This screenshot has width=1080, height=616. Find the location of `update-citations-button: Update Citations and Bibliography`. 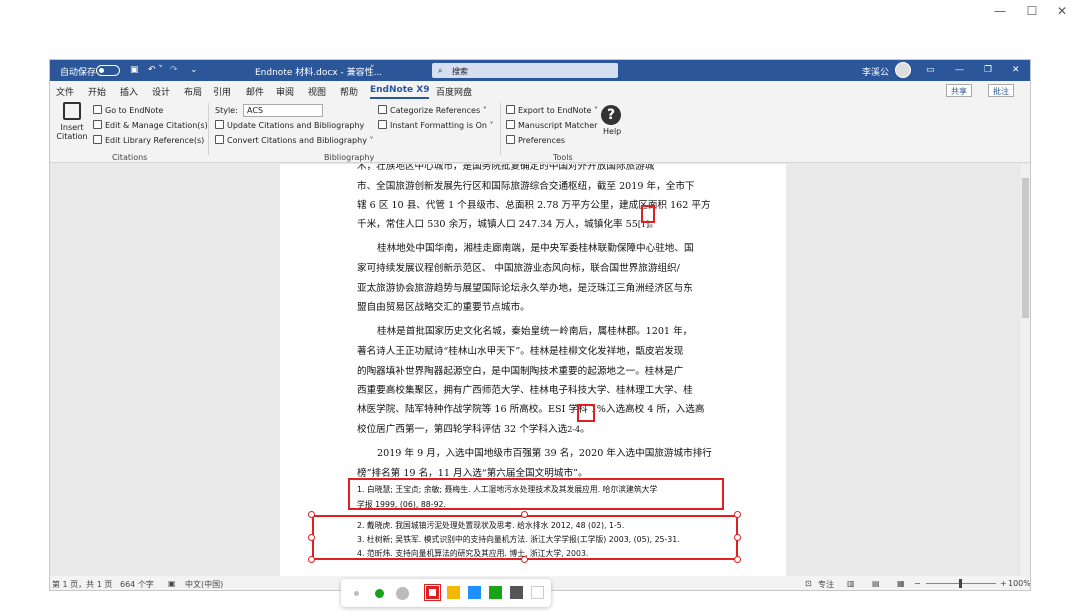

update-citations-button: Update Citations and Bibliography is located at coordinates (289, 125).